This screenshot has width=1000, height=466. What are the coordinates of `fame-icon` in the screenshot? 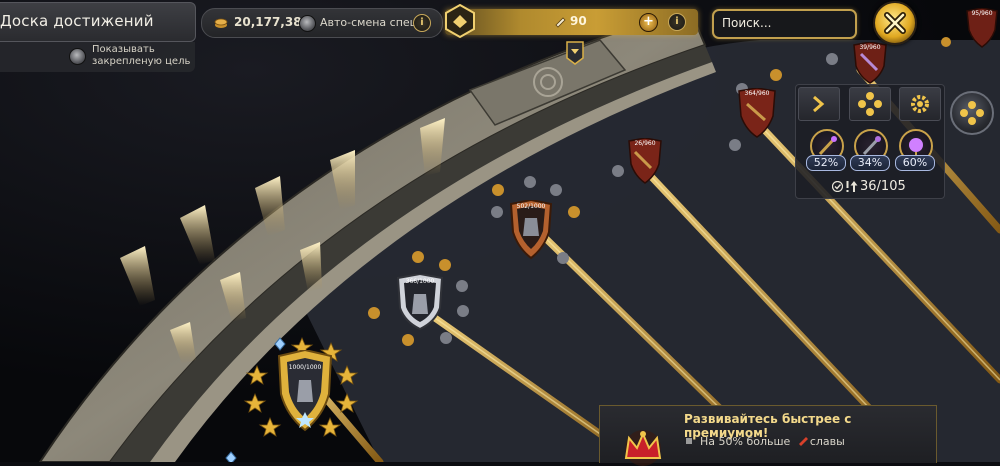 It's located at (803, 441).